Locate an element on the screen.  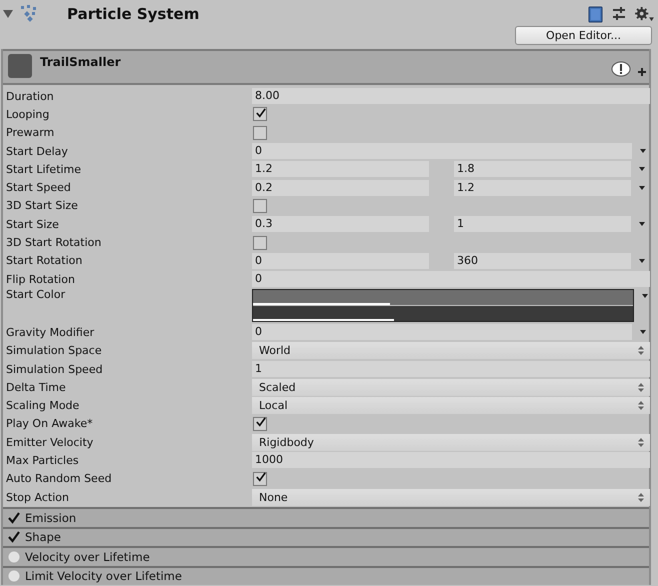
property-label: Looping is located at coordinates (27, 114).